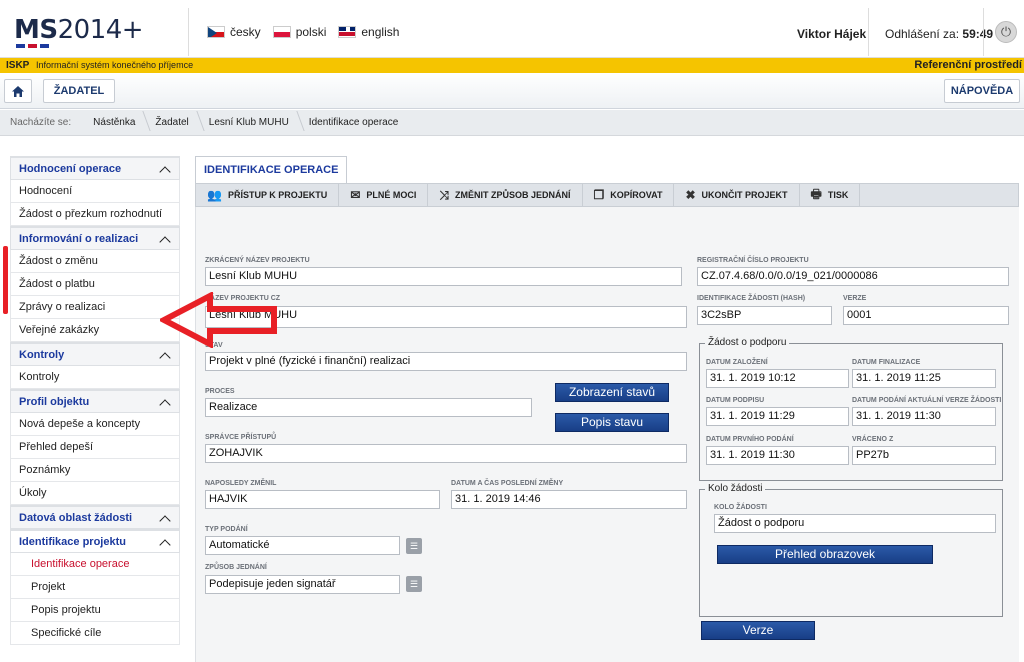 The height and width of the screenshot is (662, 1024). Describe the element at coordinates (268, 195) in the screenshot. I see `action-access: 👥 PŘÍSTUP K PROJEKTU` at that location.